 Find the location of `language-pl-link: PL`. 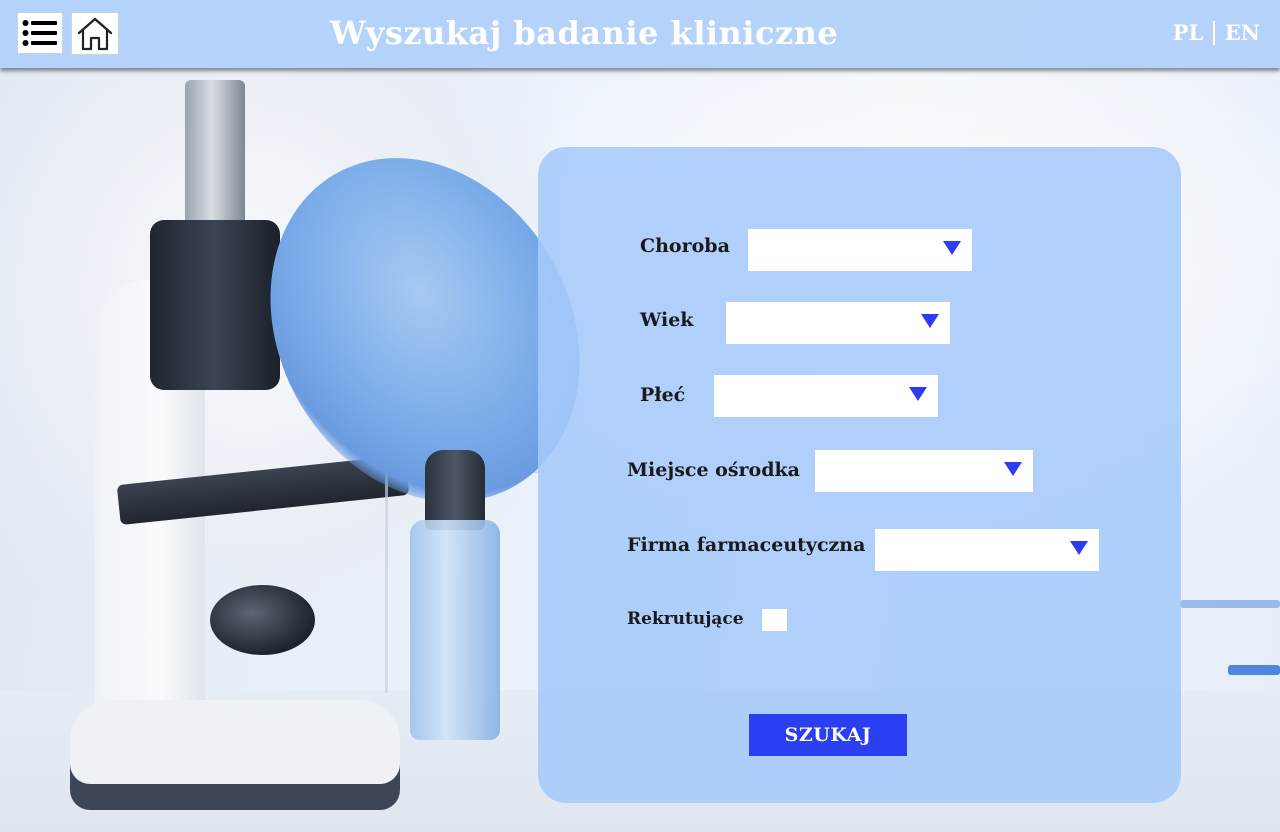

language-pl-link: PL is located at coordinates (1188, 32).